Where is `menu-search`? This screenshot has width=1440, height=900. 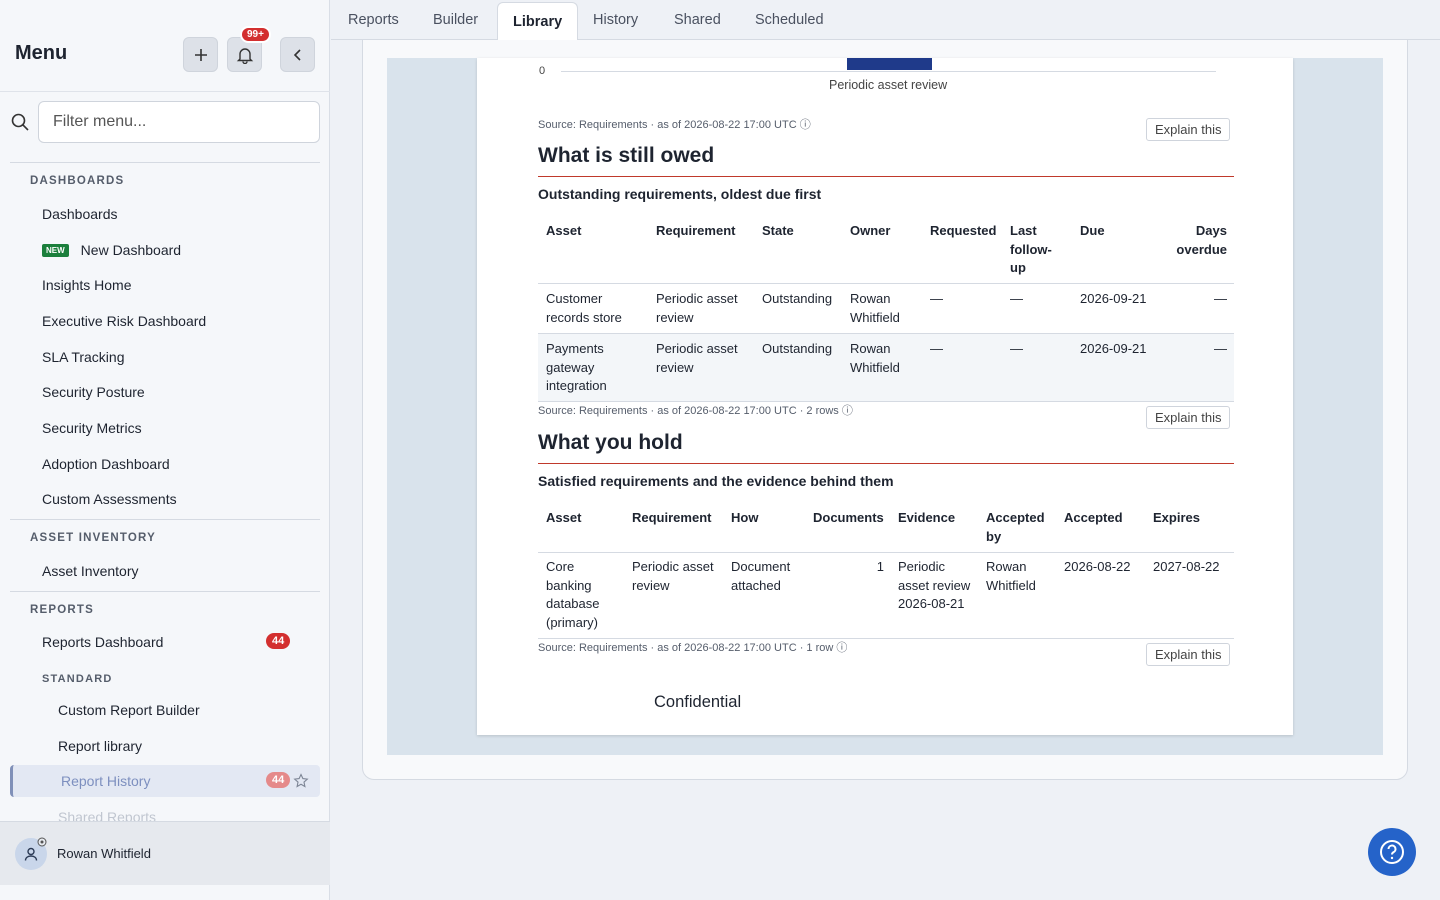 menu-search is located at coordinates (165, 122).